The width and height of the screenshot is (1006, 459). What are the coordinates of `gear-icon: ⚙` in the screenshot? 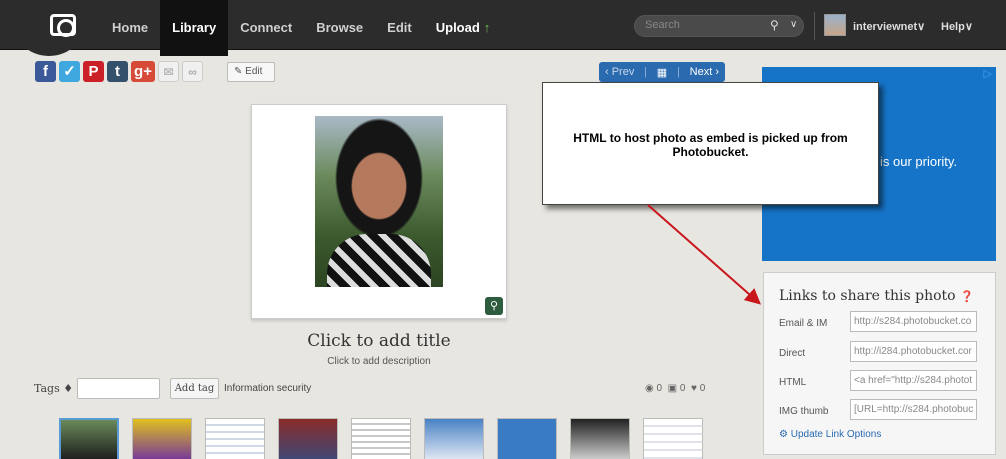 It's located at (783, 434).